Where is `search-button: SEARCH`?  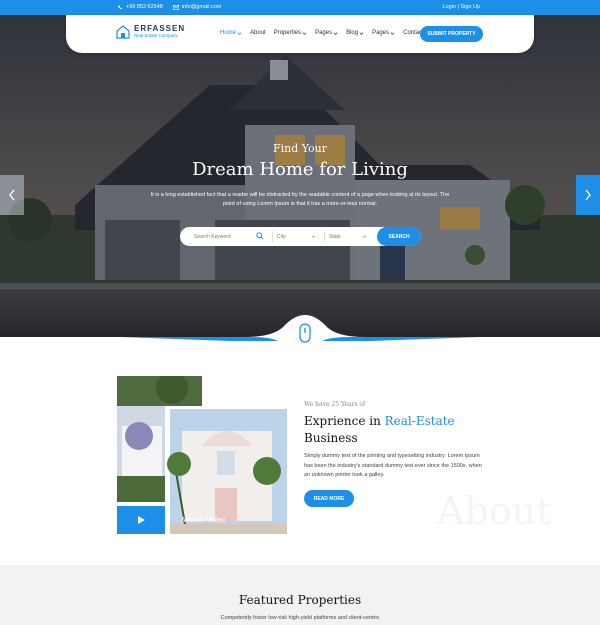
search-button: SEARCH is located at coordinates (399, 236).